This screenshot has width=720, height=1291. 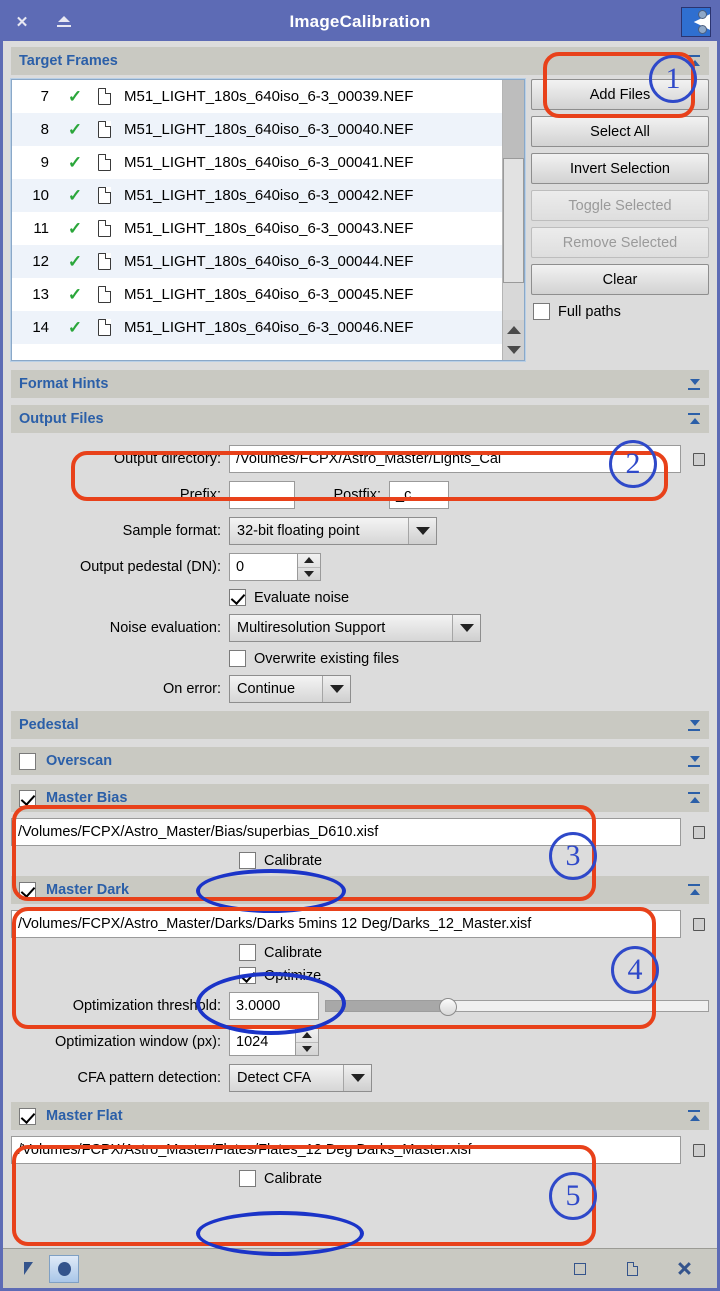 I want to click on toggle-selected-button: Toggle Selected, so click(x=620, y=205).